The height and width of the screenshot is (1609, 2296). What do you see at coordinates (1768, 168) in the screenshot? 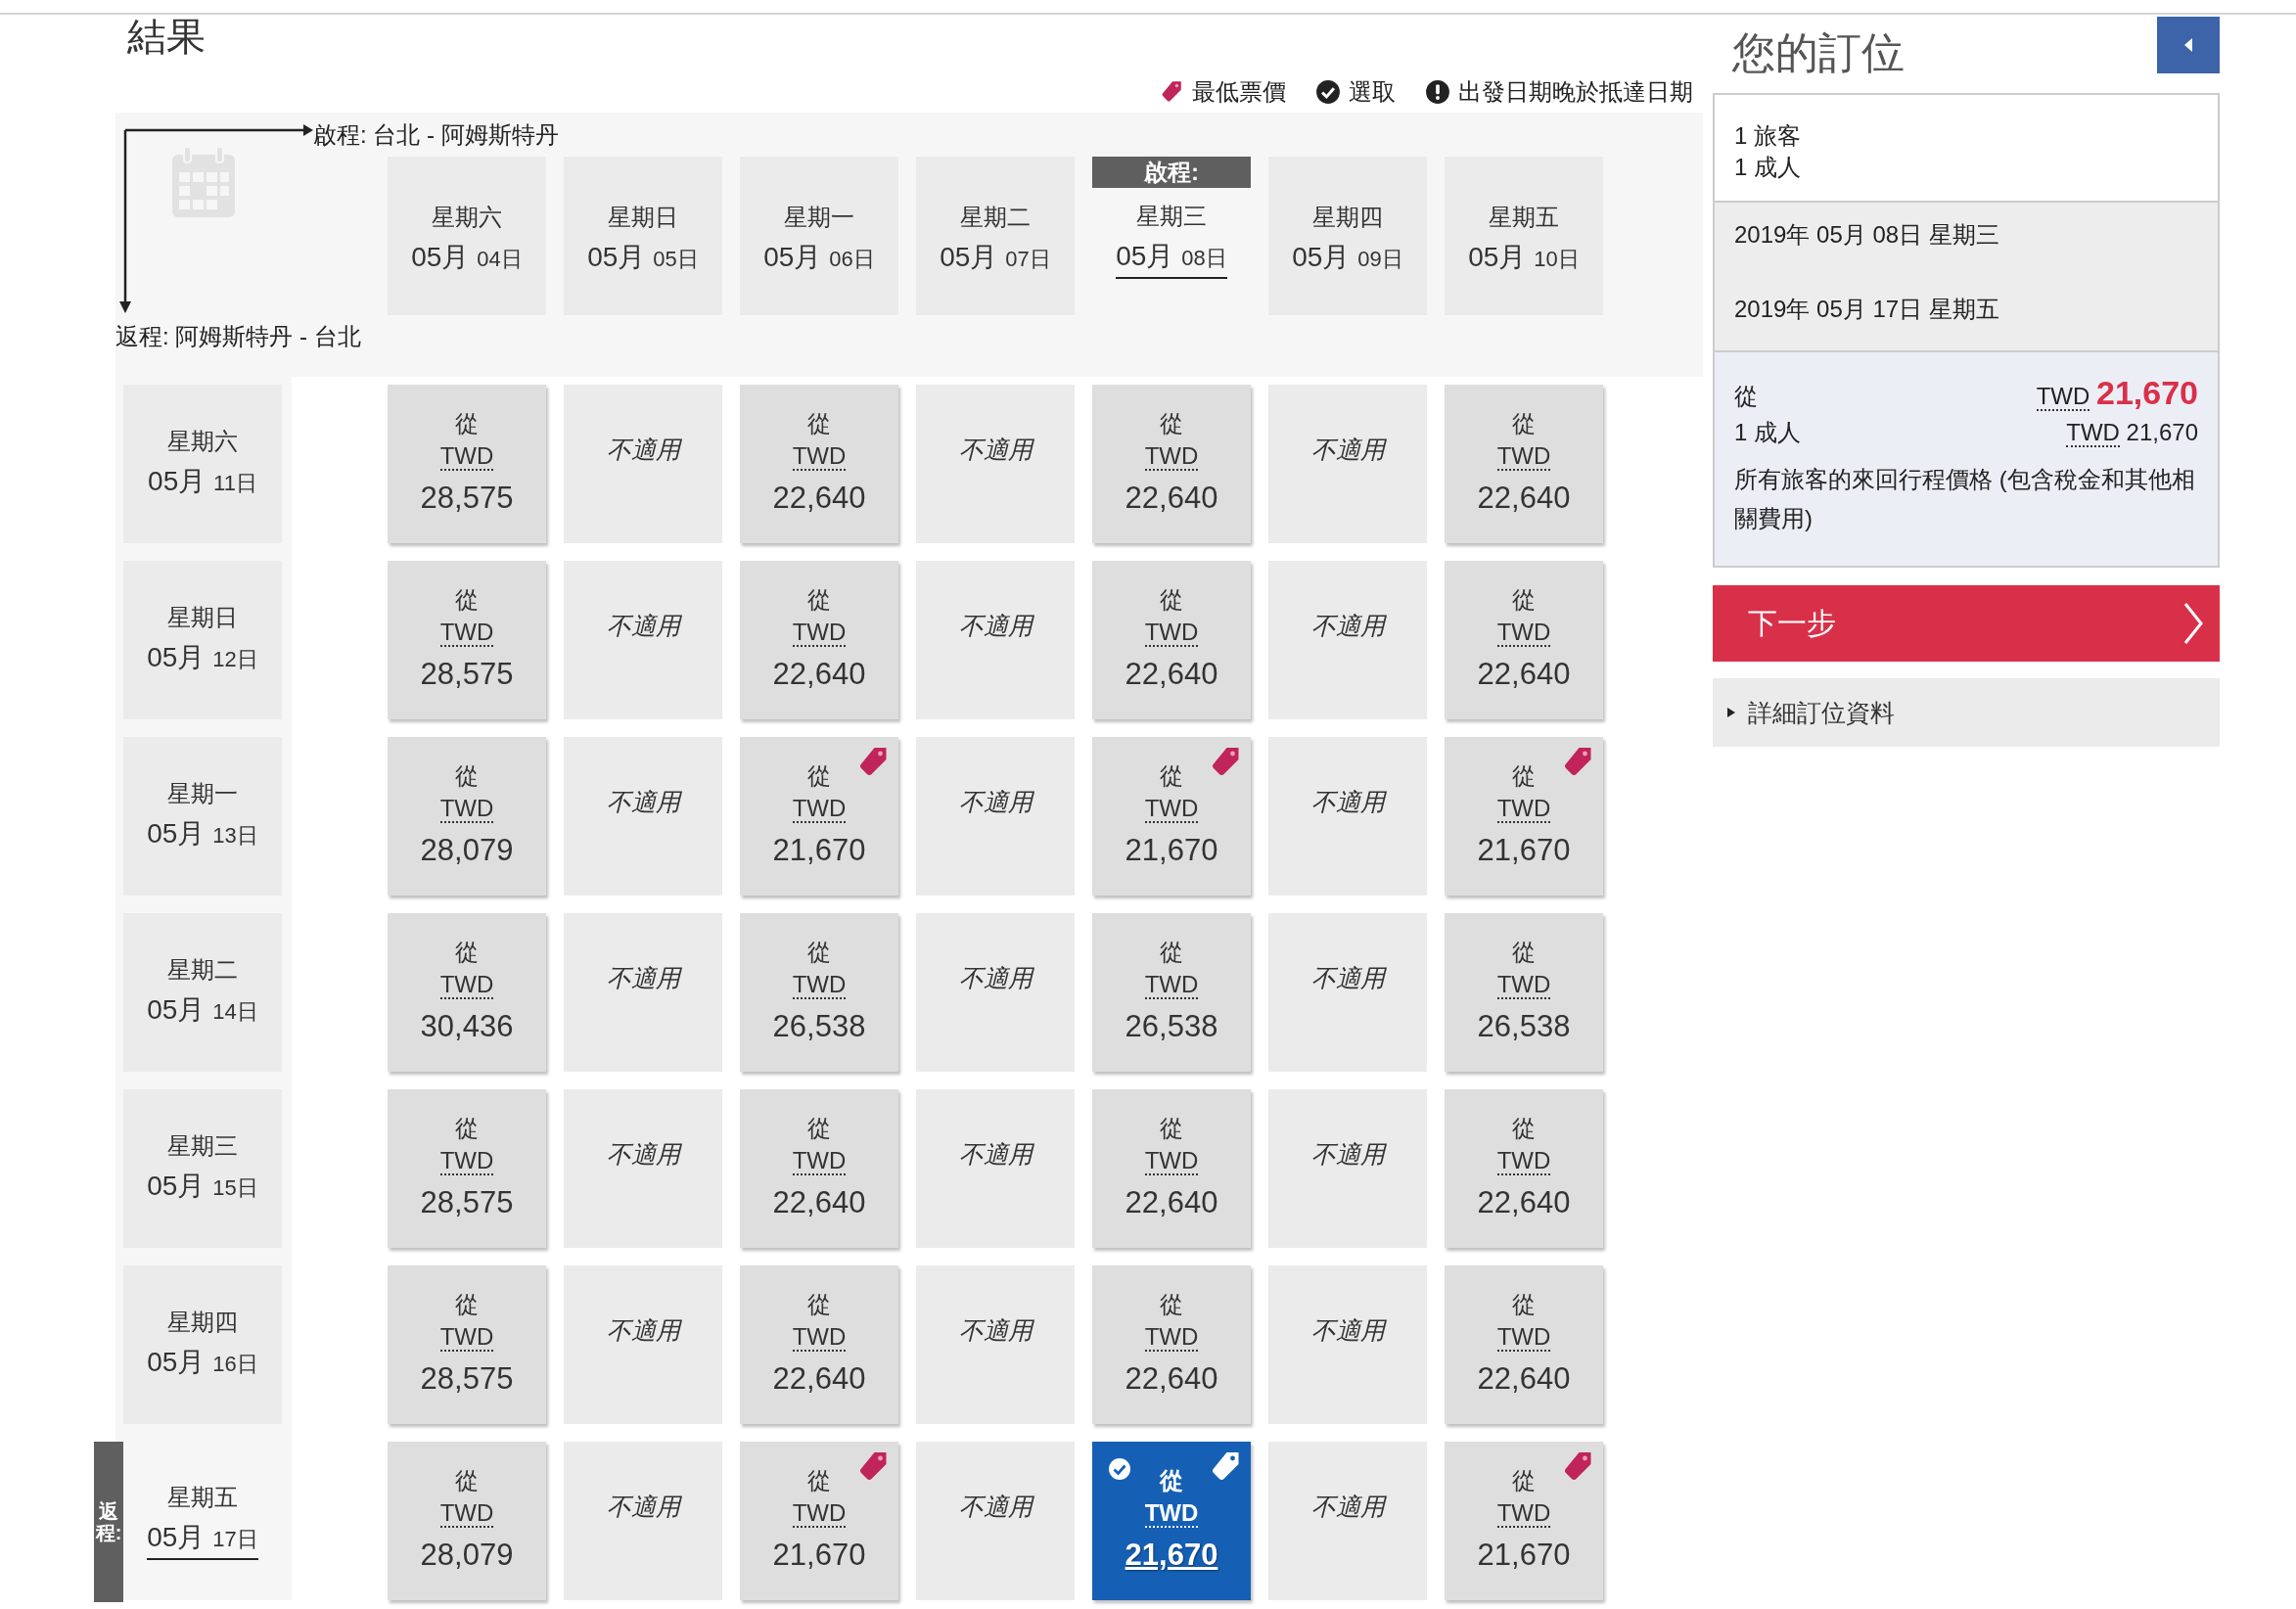
I see `traveler-text: 1 成人` at bounding box center [1768, 168].